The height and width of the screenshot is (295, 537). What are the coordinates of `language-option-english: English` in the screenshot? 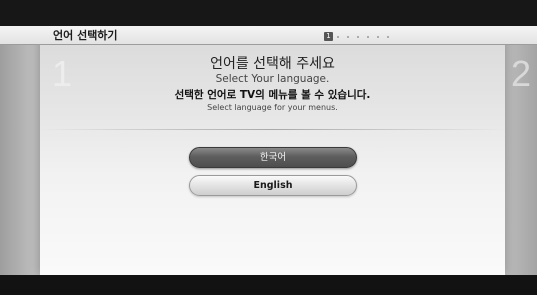 It's located at (273, 185).